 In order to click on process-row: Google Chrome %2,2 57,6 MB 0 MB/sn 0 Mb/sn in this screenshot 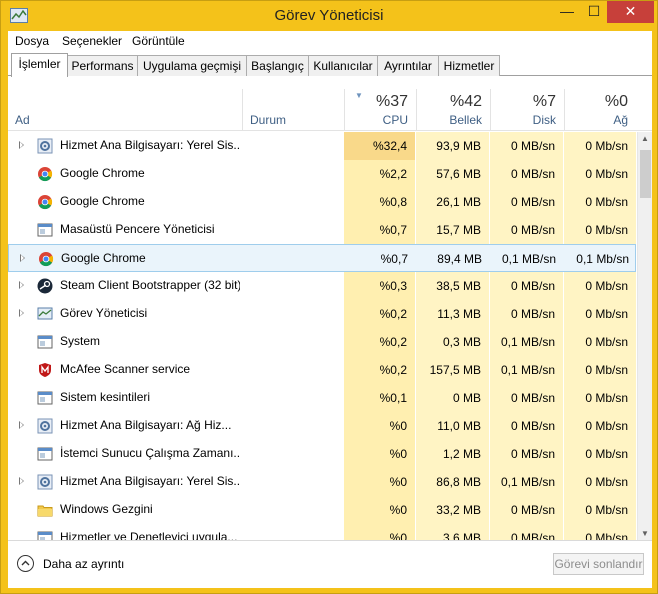, I will do `click(322, 174)`.